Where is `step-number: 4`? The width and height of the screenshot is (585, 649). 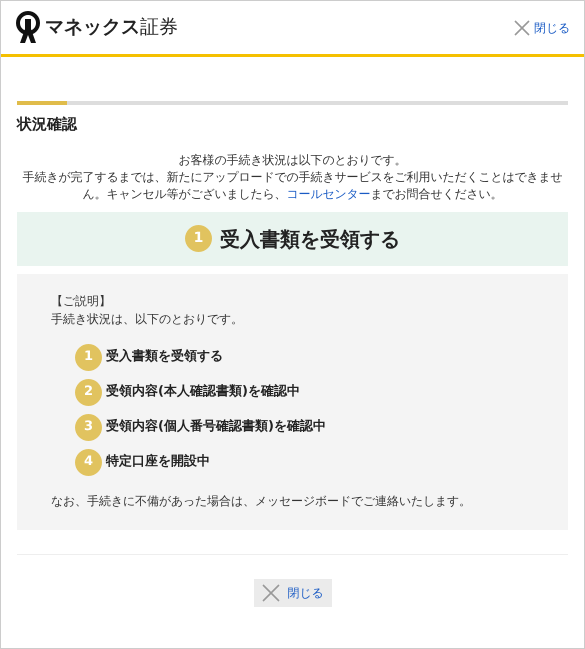 step-number: 4 is located at coordinates (88, 462).